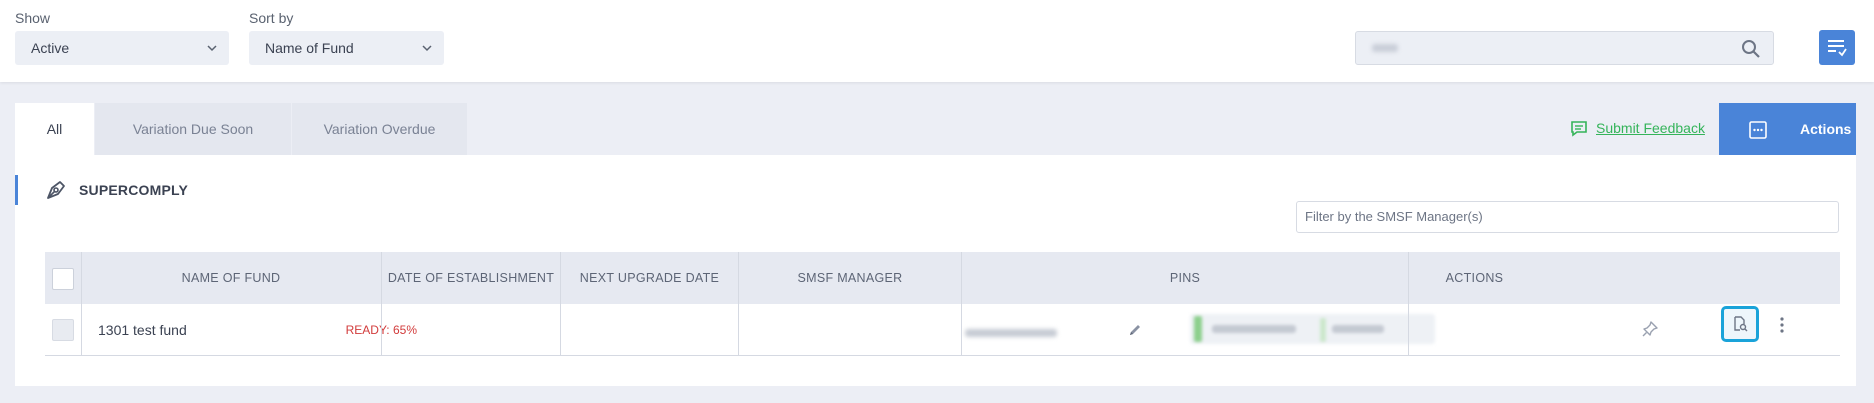 This screenshot has height=403, width=1874. What do you see at coordinates (1758, 130) in the screenshot?
I see `more-box-icon` at bounding box center [1758, 130].